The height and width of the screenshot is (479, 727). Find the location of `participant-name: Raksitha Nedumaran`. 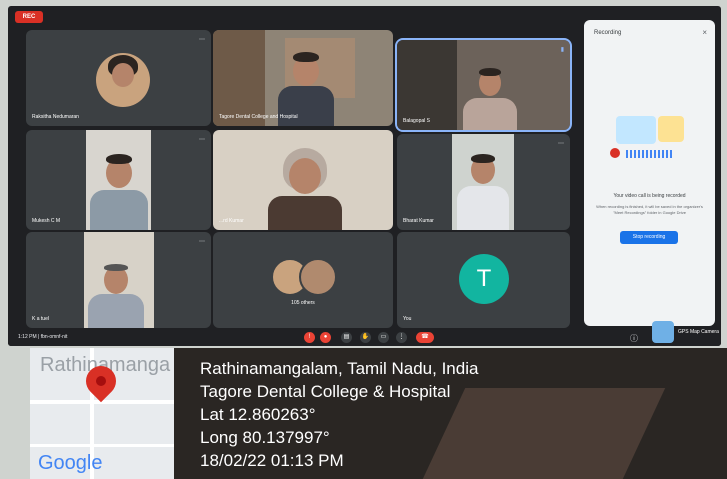

participant-name: Raksitha Nedumaran is located at coordinates (55, 117).